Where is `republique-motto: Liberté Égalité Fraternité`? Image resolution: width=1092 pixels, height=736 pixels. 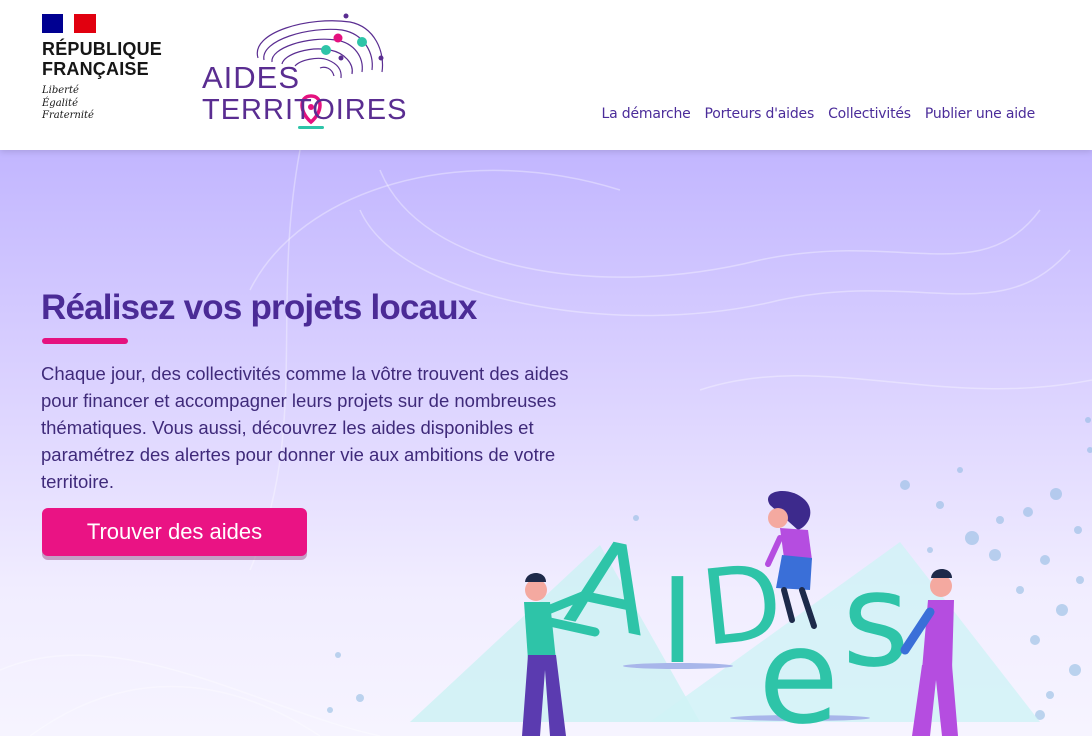 republique-motto: Liberté Égalité Fraternité is located at coordinates (68, 103).